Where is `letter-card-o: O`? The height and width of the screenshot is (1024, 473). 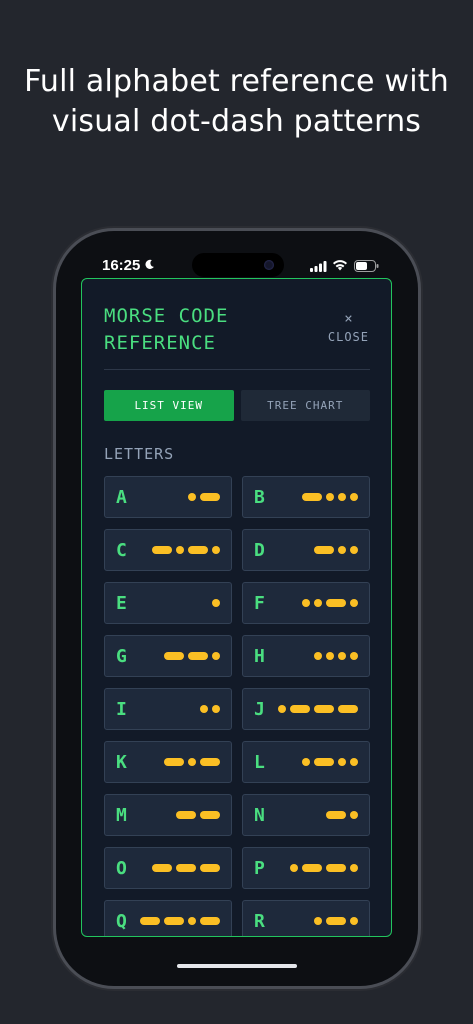 letter-card-o: O is located at coordinates (168, 868).